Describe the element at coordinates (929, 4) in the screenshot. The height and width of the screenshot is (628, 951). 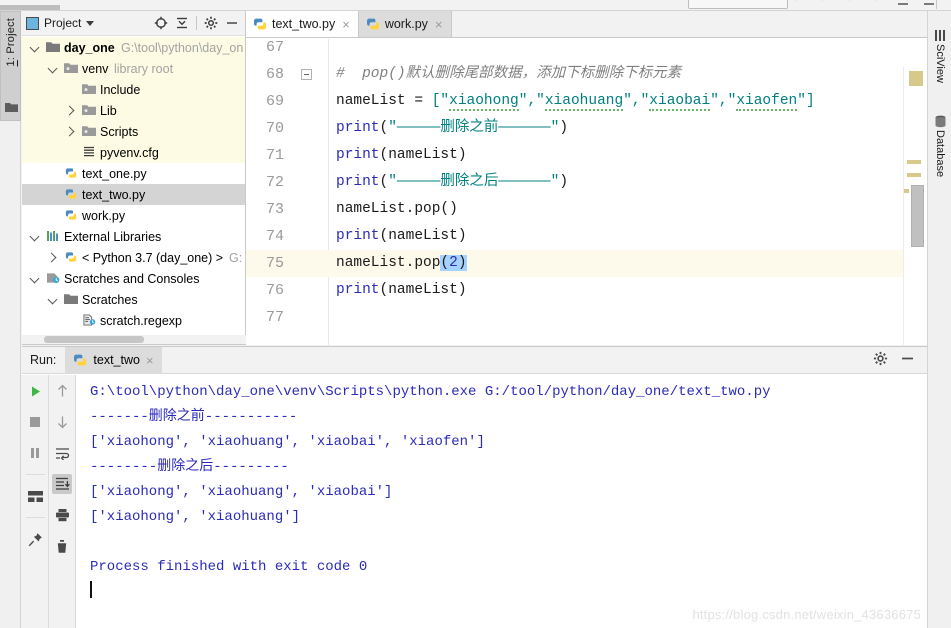
I see `more-icon` at that location.